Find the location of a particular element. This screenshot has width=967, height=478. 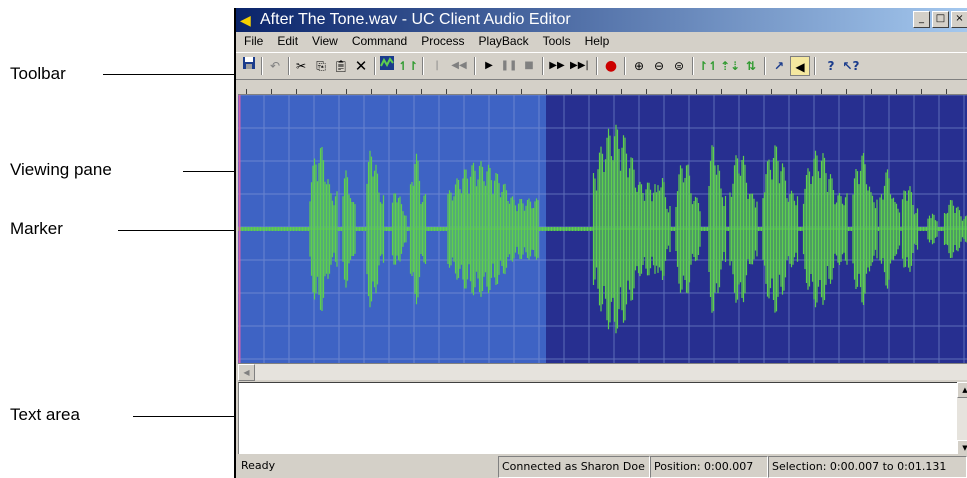

pause-icon: ❚❚ is located at coordinates (509, 66).